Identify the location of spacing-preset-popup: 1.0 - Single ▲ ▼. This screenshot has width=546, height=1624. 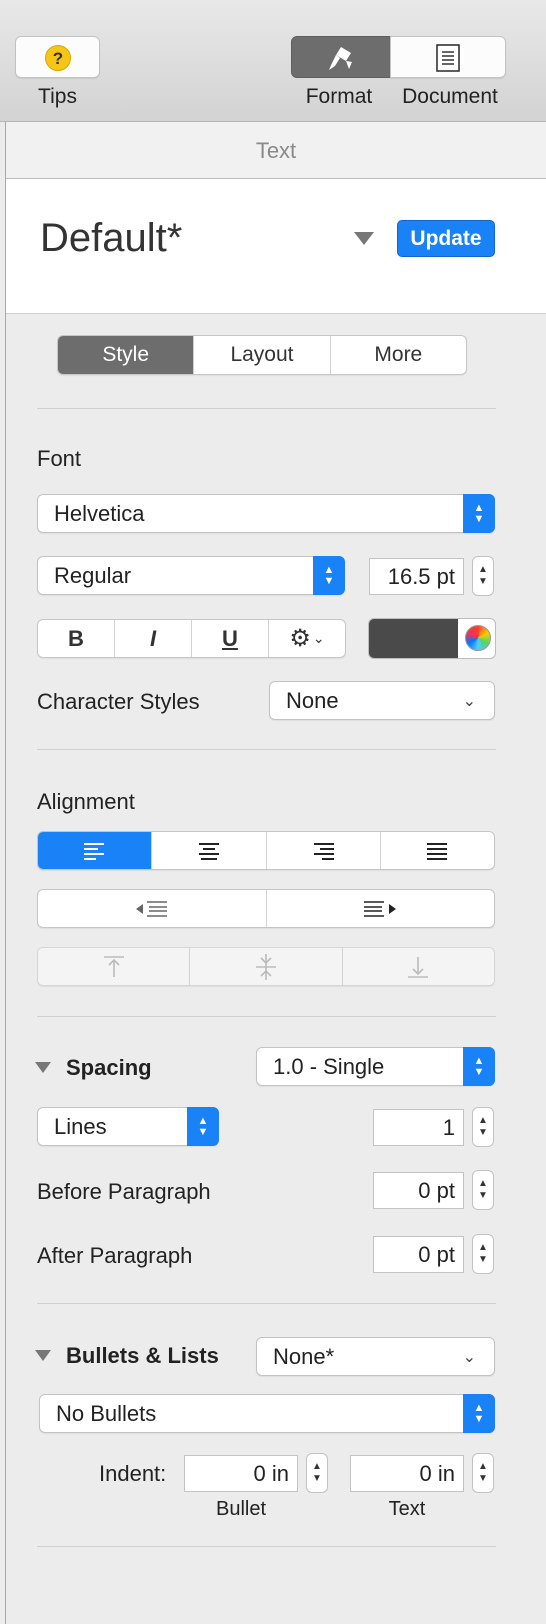
(375, 1066).